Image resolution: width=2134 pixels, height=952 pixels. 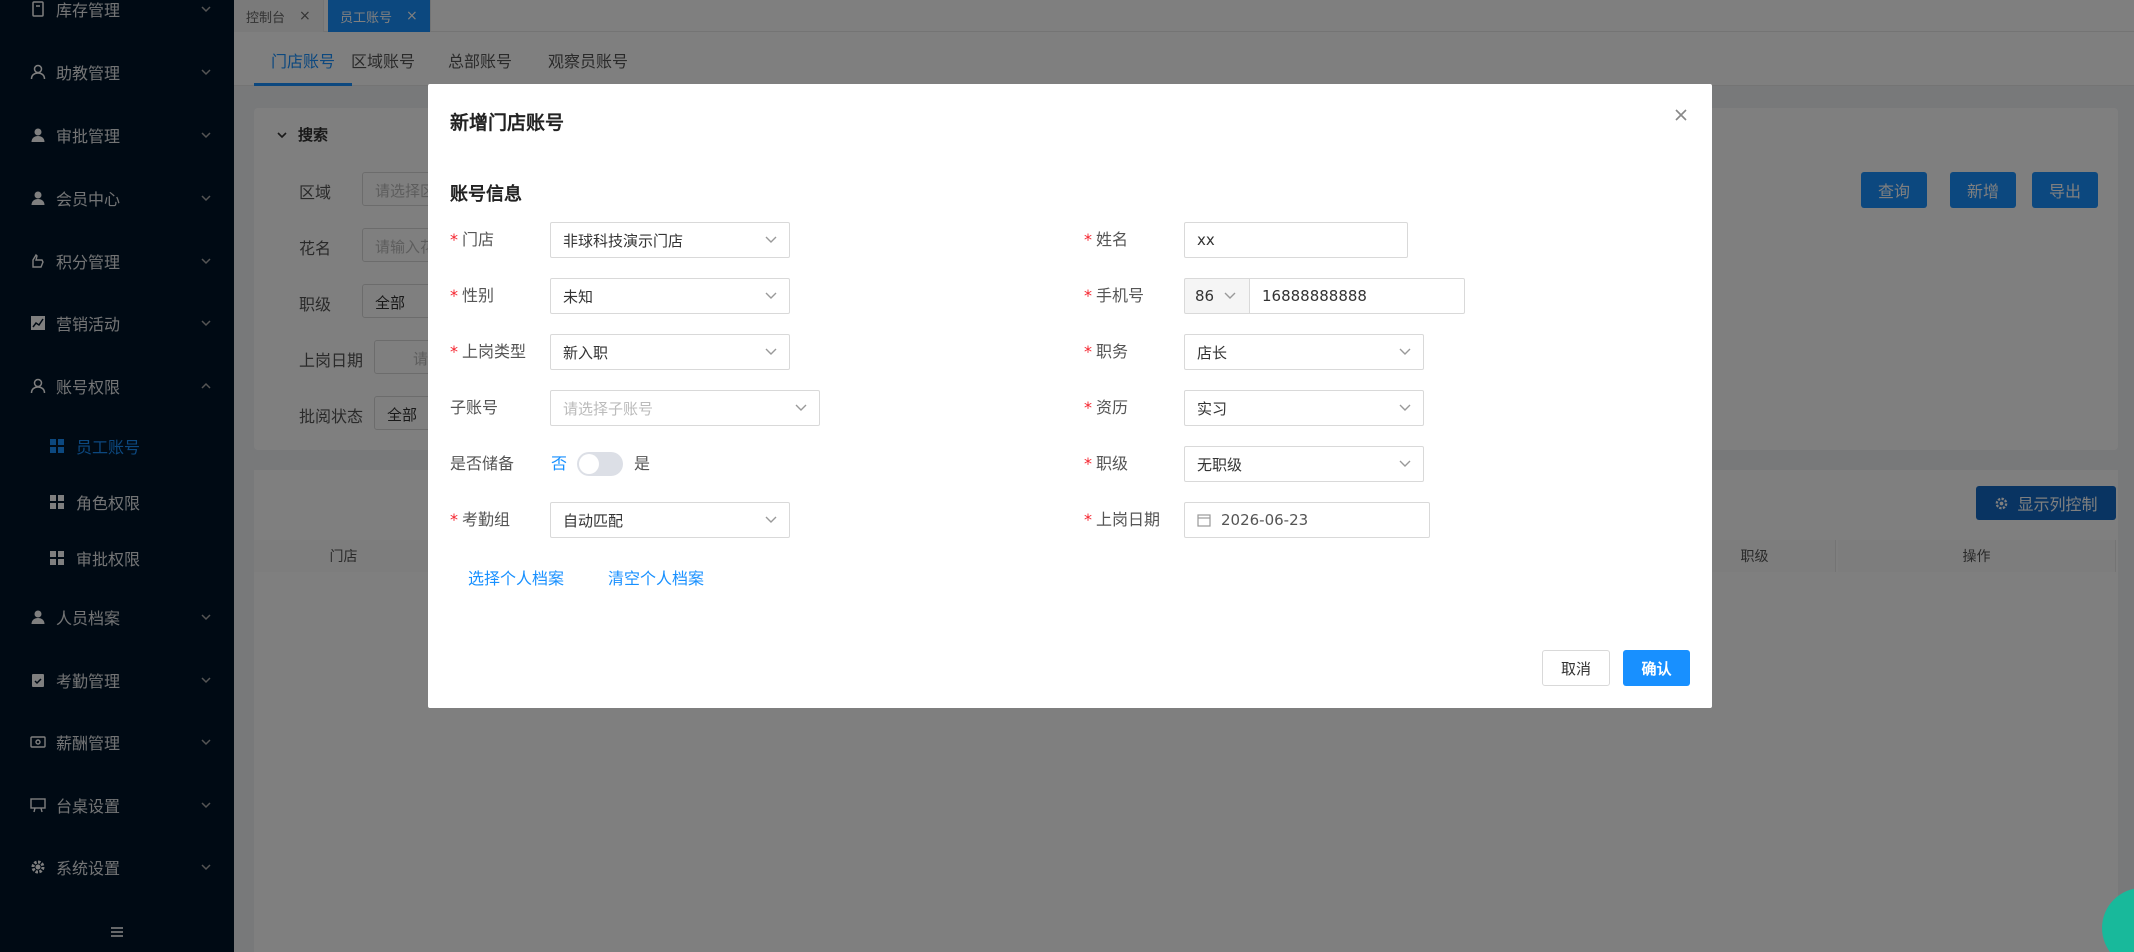 What do you see at coordinates (559, 463) in the screenshot?
I see `reserve-no-label: 否` at bounding box center [559, 463].